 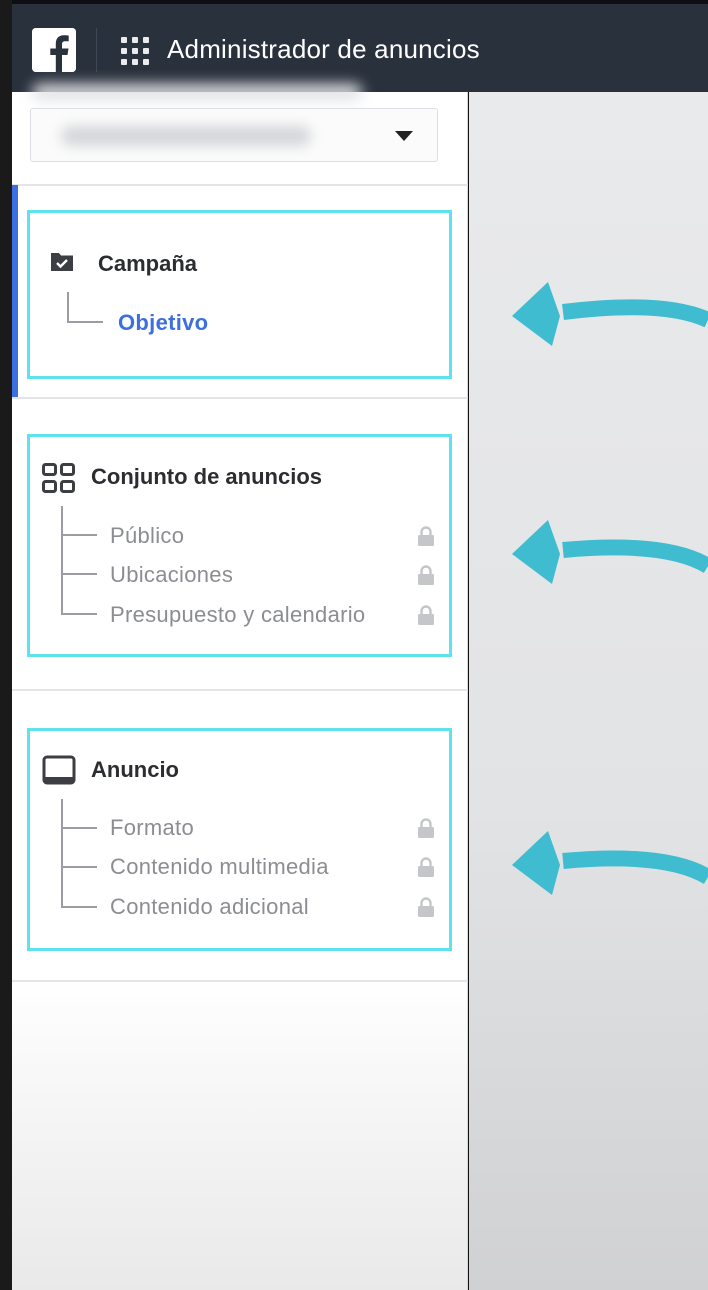 I want to click on campaign-highlight-box, so click(x=239, y=294).